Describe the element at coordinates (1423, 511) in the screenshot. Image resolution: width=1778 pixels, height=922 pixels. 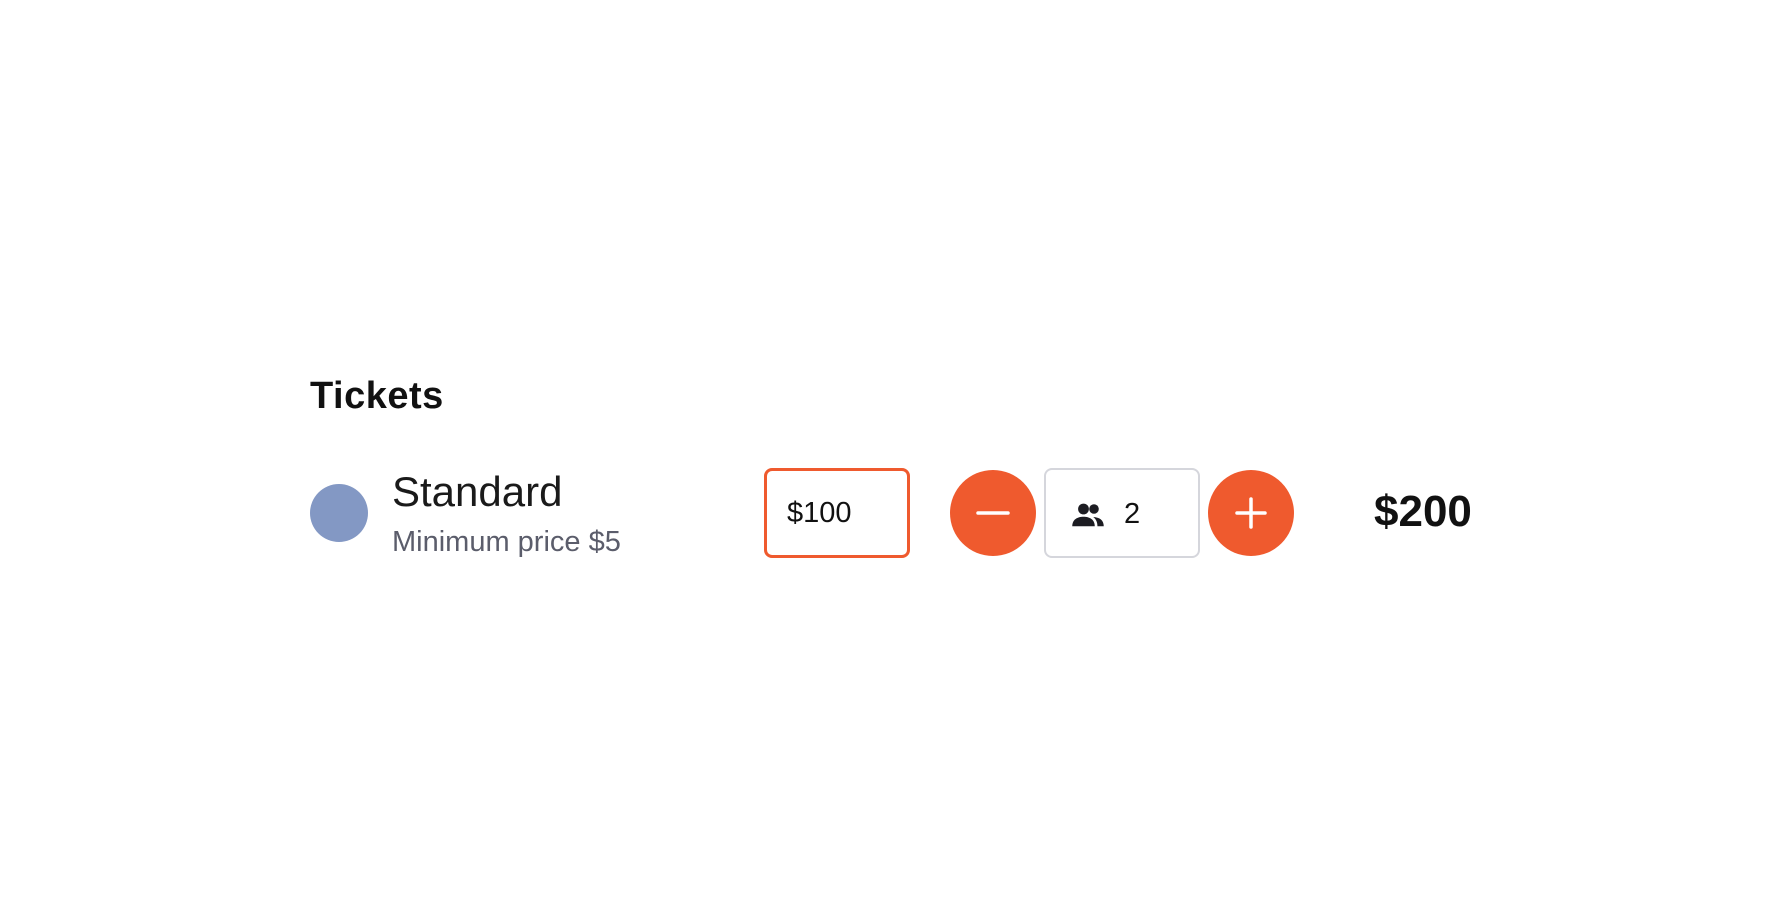
I see `line-total: $200` at that location.